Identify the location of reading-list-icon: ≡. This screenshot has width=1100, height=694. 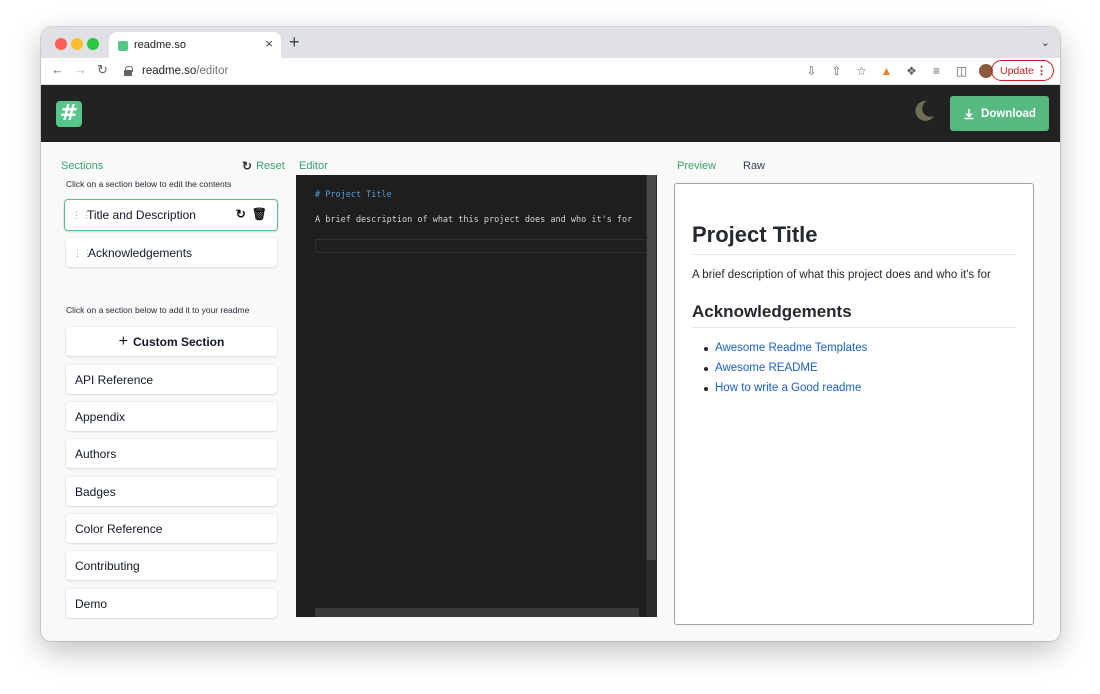
(936, 71).